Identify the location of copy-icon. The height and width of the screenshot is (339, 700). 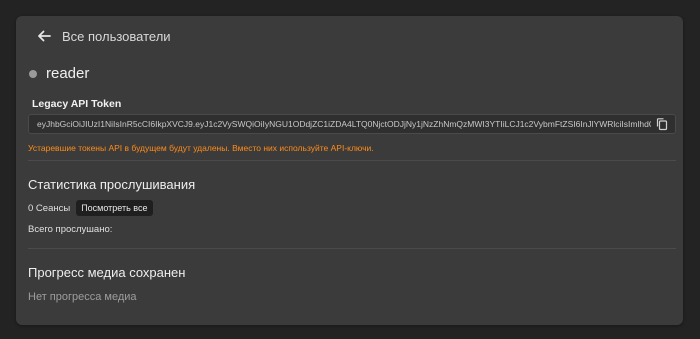
(662, 124).